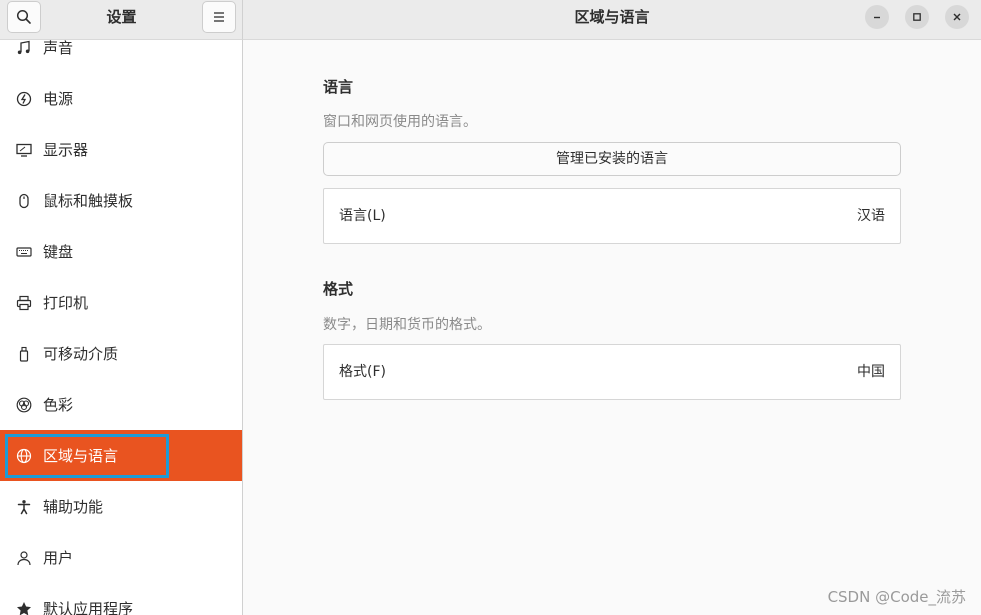  What do you see at coordinates (24, 354) in the screenshot?
I see `removable-media-icon` at bounding box center [24, 354].